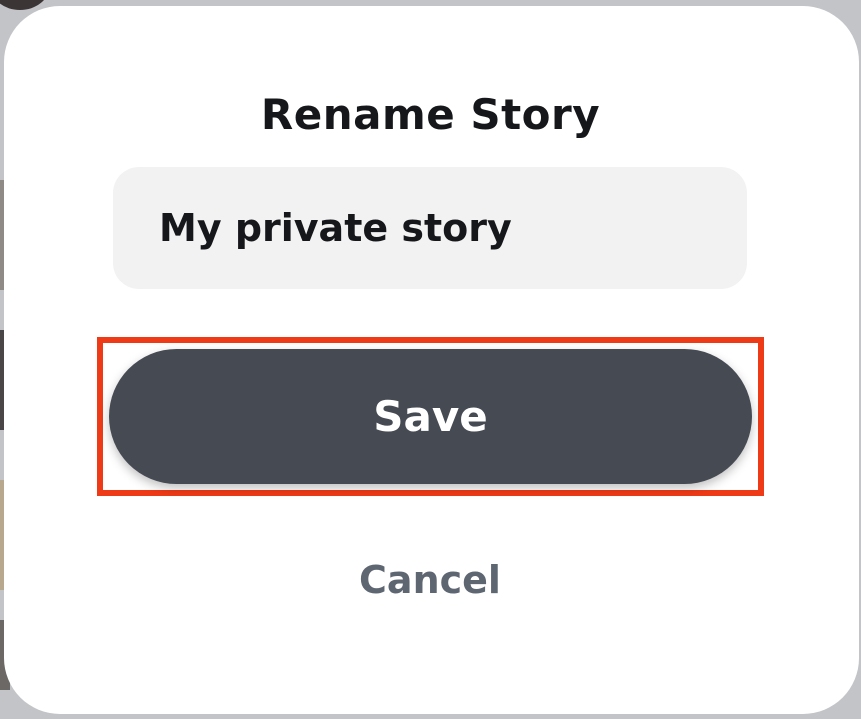  Describe the element at coordinates (430, 416) in the screenshot. I see `save-button: Save` at that location.